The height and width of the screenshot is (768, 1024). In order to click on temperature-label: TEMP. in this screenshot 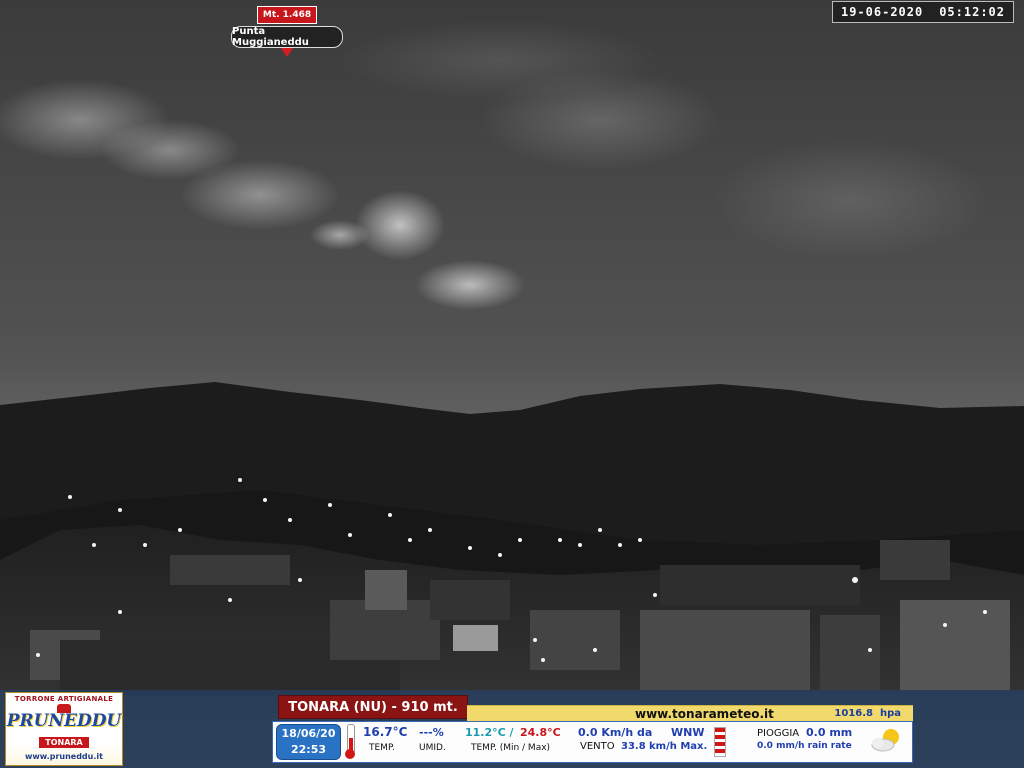, I will do `click(382, 748)`.